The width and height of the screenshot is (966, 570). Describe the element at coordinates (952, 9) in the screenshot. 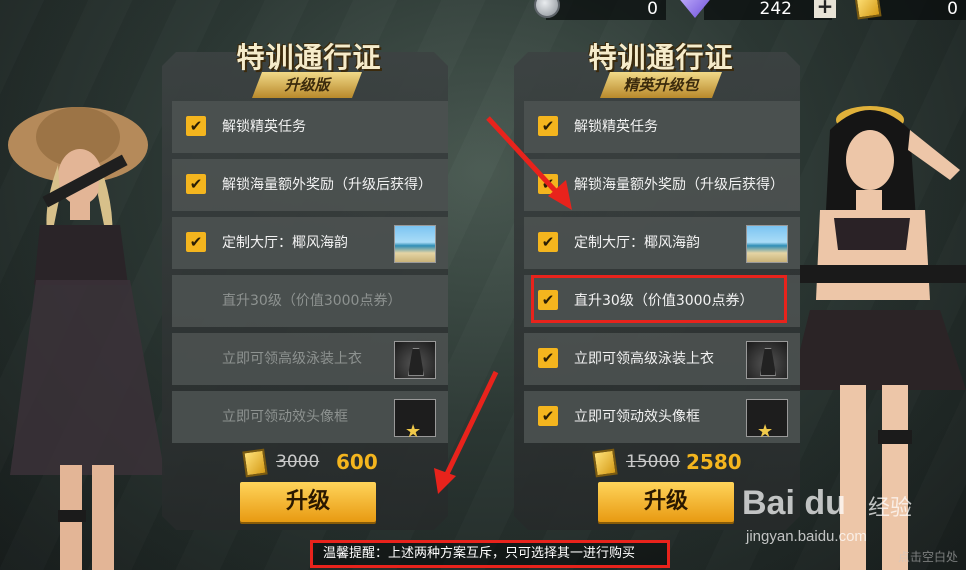

I see `ticket-value: 0` at that location.